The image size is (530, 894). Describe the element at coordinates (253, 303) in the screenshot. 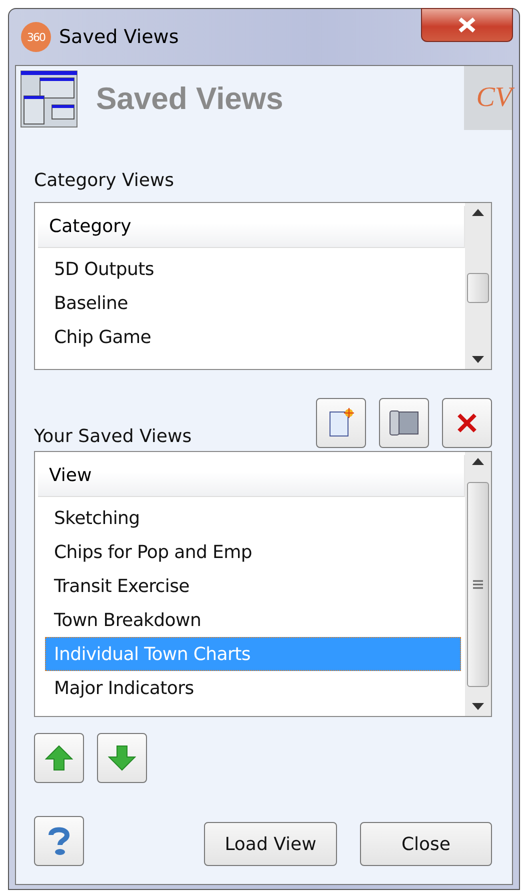

I see `list-item: Baseline` at that location.